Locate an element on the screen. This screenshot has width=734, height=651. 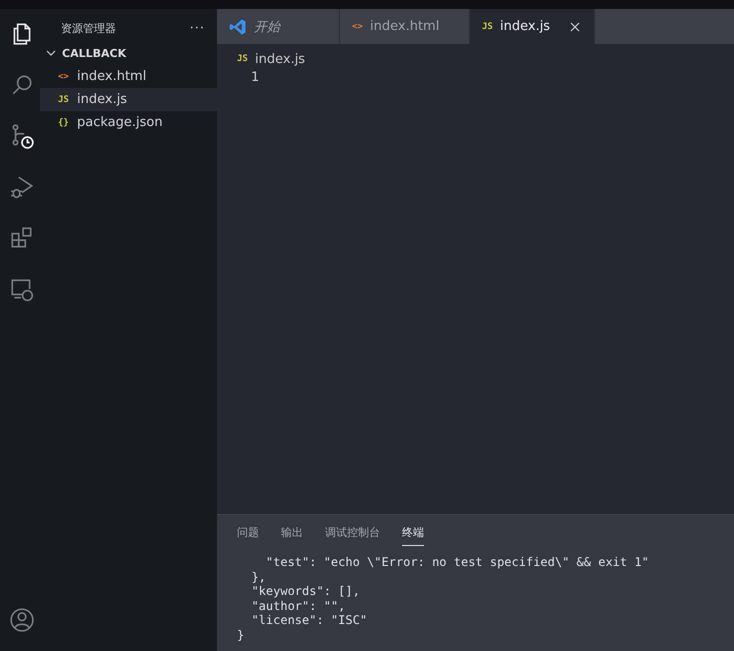
file-item: {} package.json is located at coordinates (128, 122).